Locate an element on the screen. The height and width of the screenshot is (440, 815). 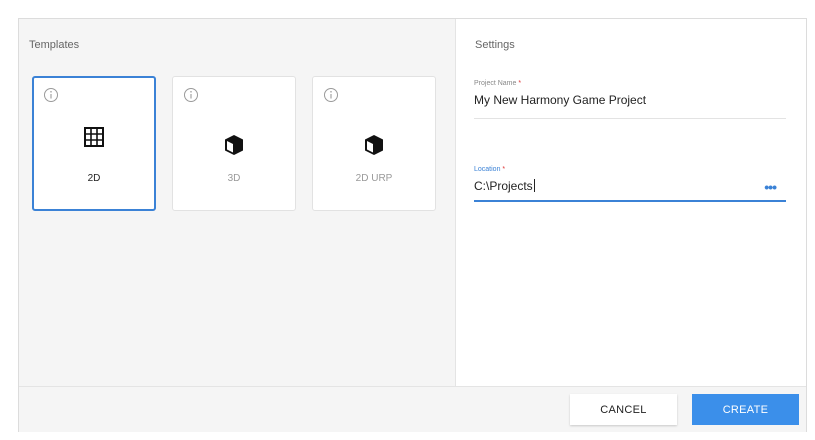
template-label: 3D is located at coordinates (234, 178).